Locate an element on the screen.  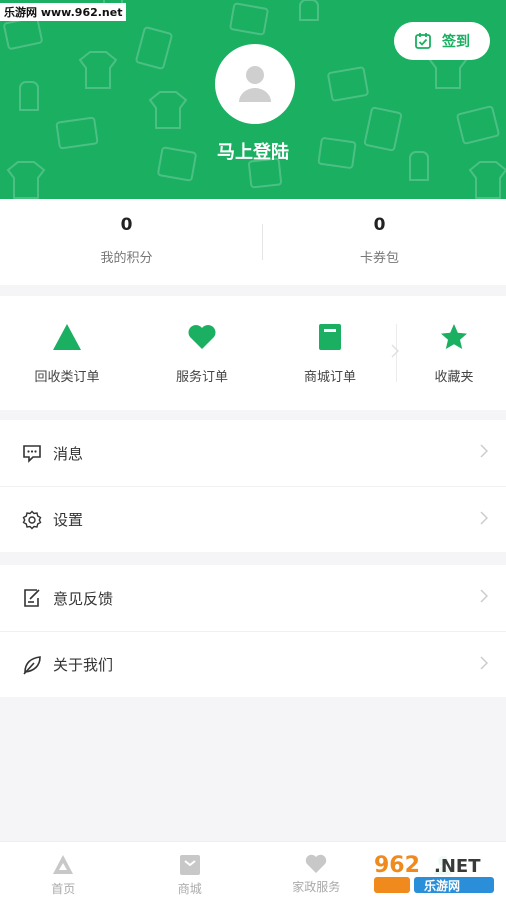
order-recycle-label: 回收类订单 is located at coordinates (67, 377).